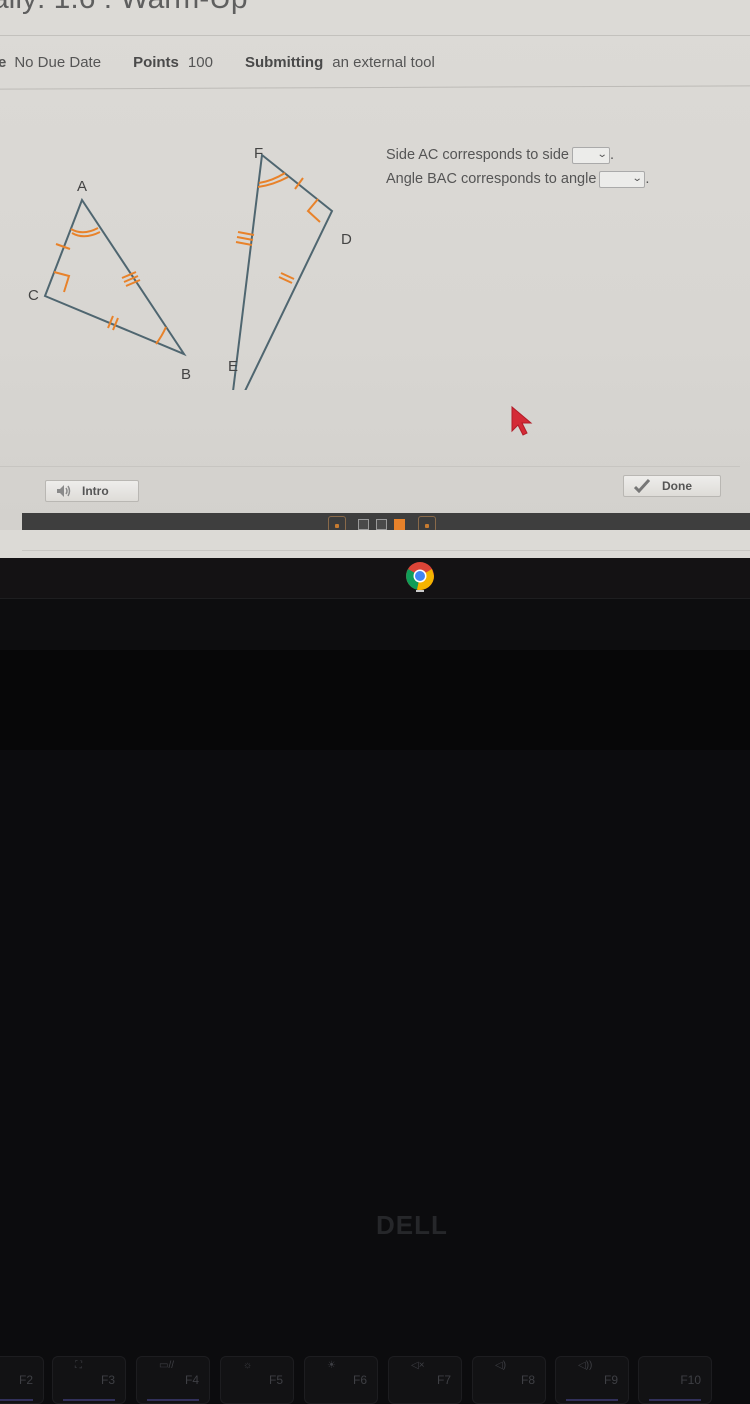 This screenshot has height=1404, width=750. I want to click on angle-b-marker, so click(161, 335).